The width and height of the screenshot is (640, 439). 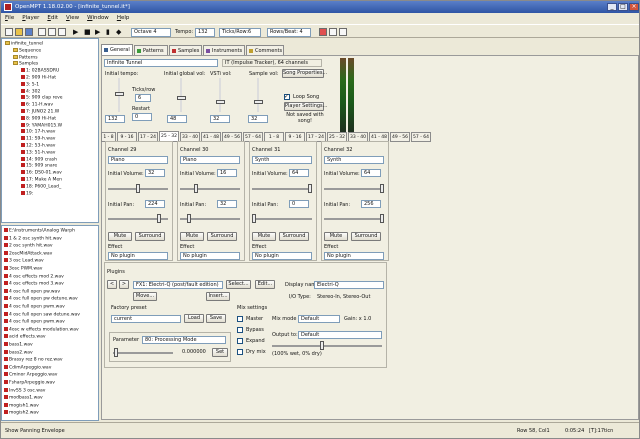 I want to click on channel-pan-slider, so click(x=254, y=218).